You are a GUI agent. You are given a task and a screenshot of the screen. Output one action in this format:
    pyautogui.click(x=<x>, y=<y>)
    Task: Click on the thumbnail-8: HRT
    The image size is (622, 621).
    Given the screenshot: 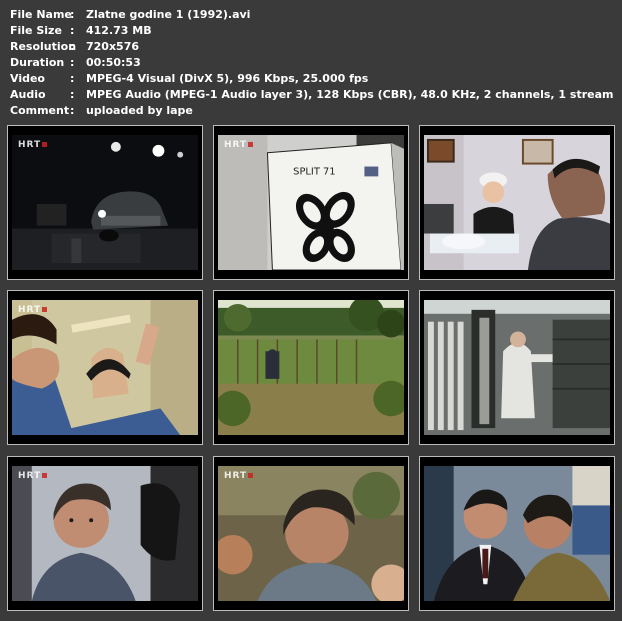 What is the action you would take?
    pyautogui.click(x=311, y=533)
    